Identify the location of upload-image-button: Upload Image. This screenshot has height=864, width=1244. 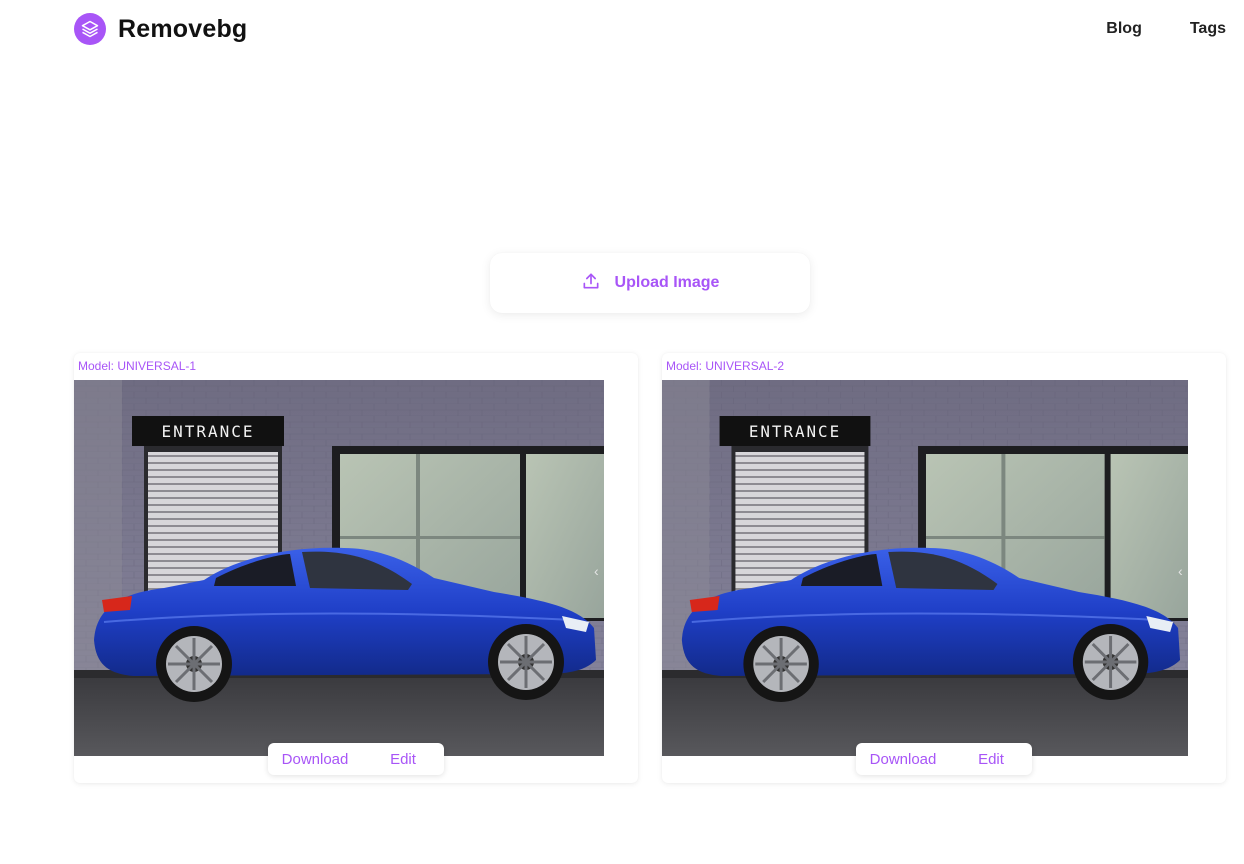
(650, 283).